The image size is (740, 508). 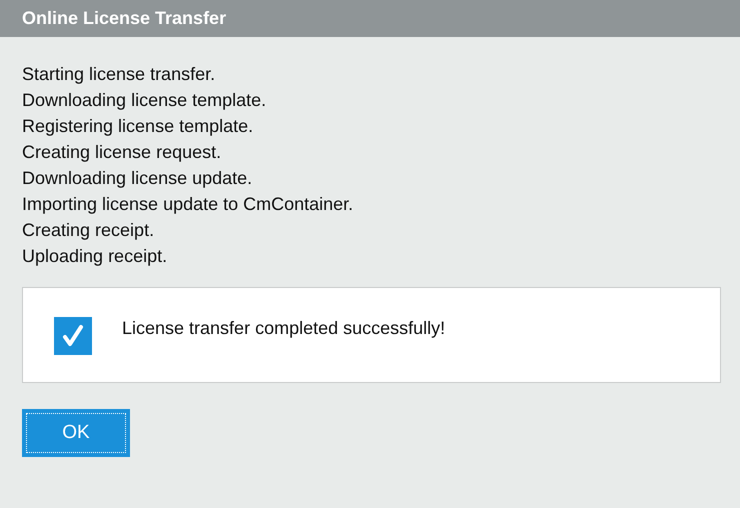 What do you see at coordinates (95, 256) in the screenshot?
I see `log-line: Uploading receipt.` at bounding box center [95, 256].